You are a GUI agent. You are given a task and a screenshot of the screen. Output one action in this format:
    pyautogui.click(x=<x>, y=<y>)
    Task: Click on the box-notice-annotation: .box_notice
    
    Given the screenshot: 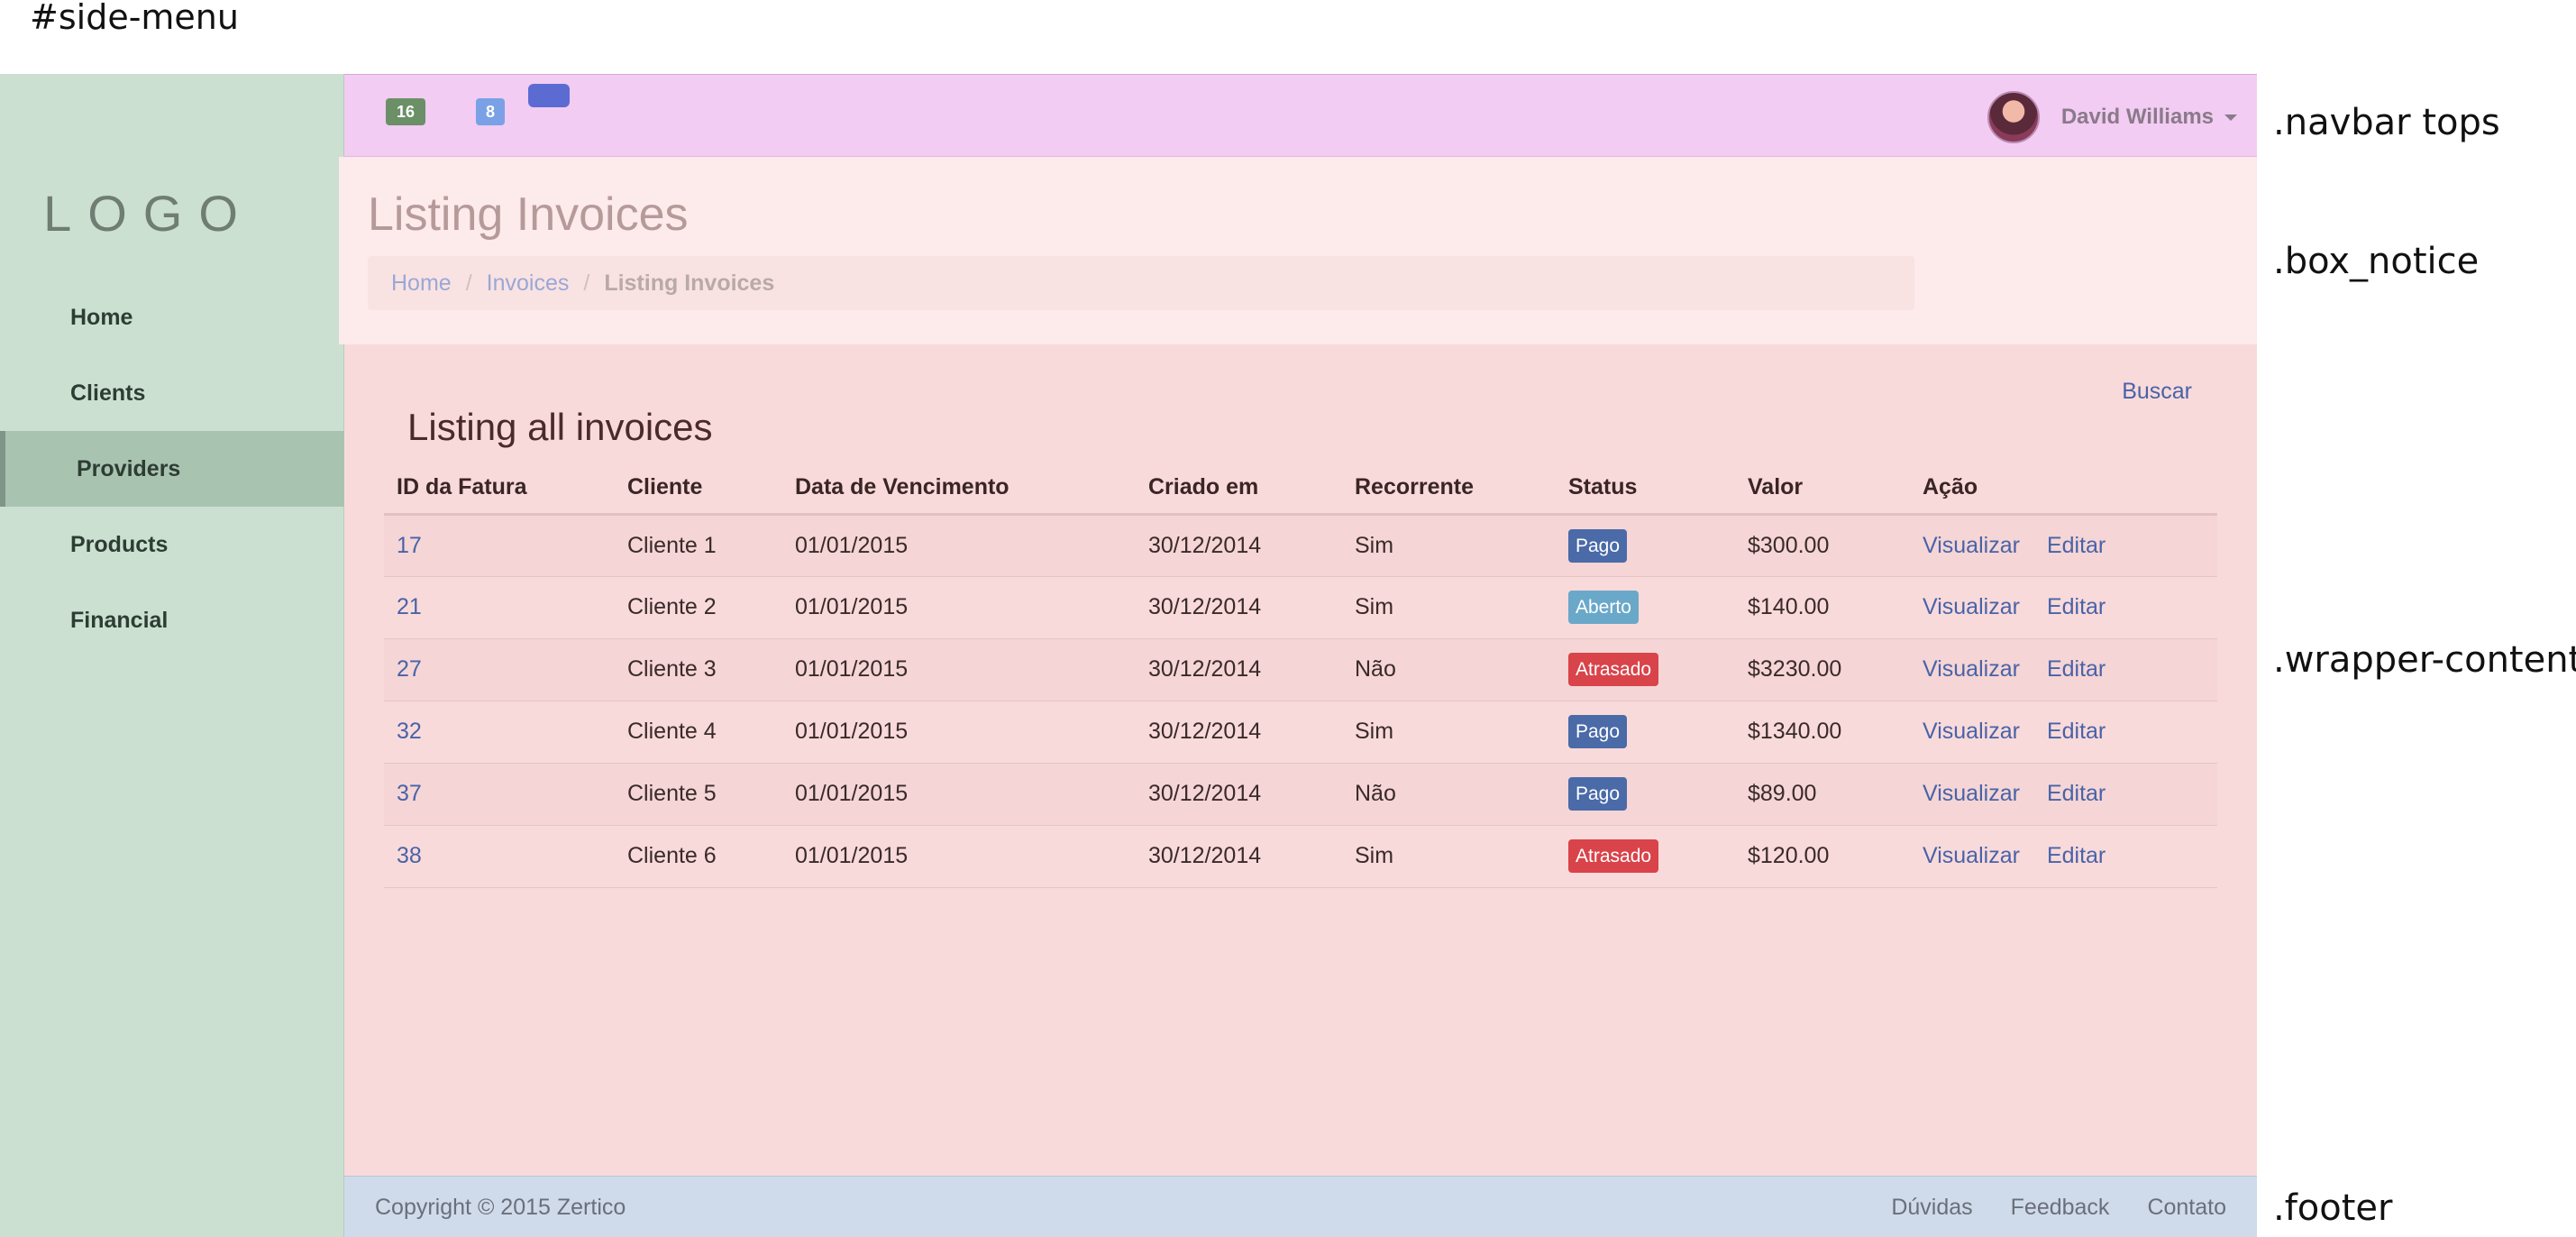 What is the action you would take?
    pyautogui.click(x=2376, y=261)
    